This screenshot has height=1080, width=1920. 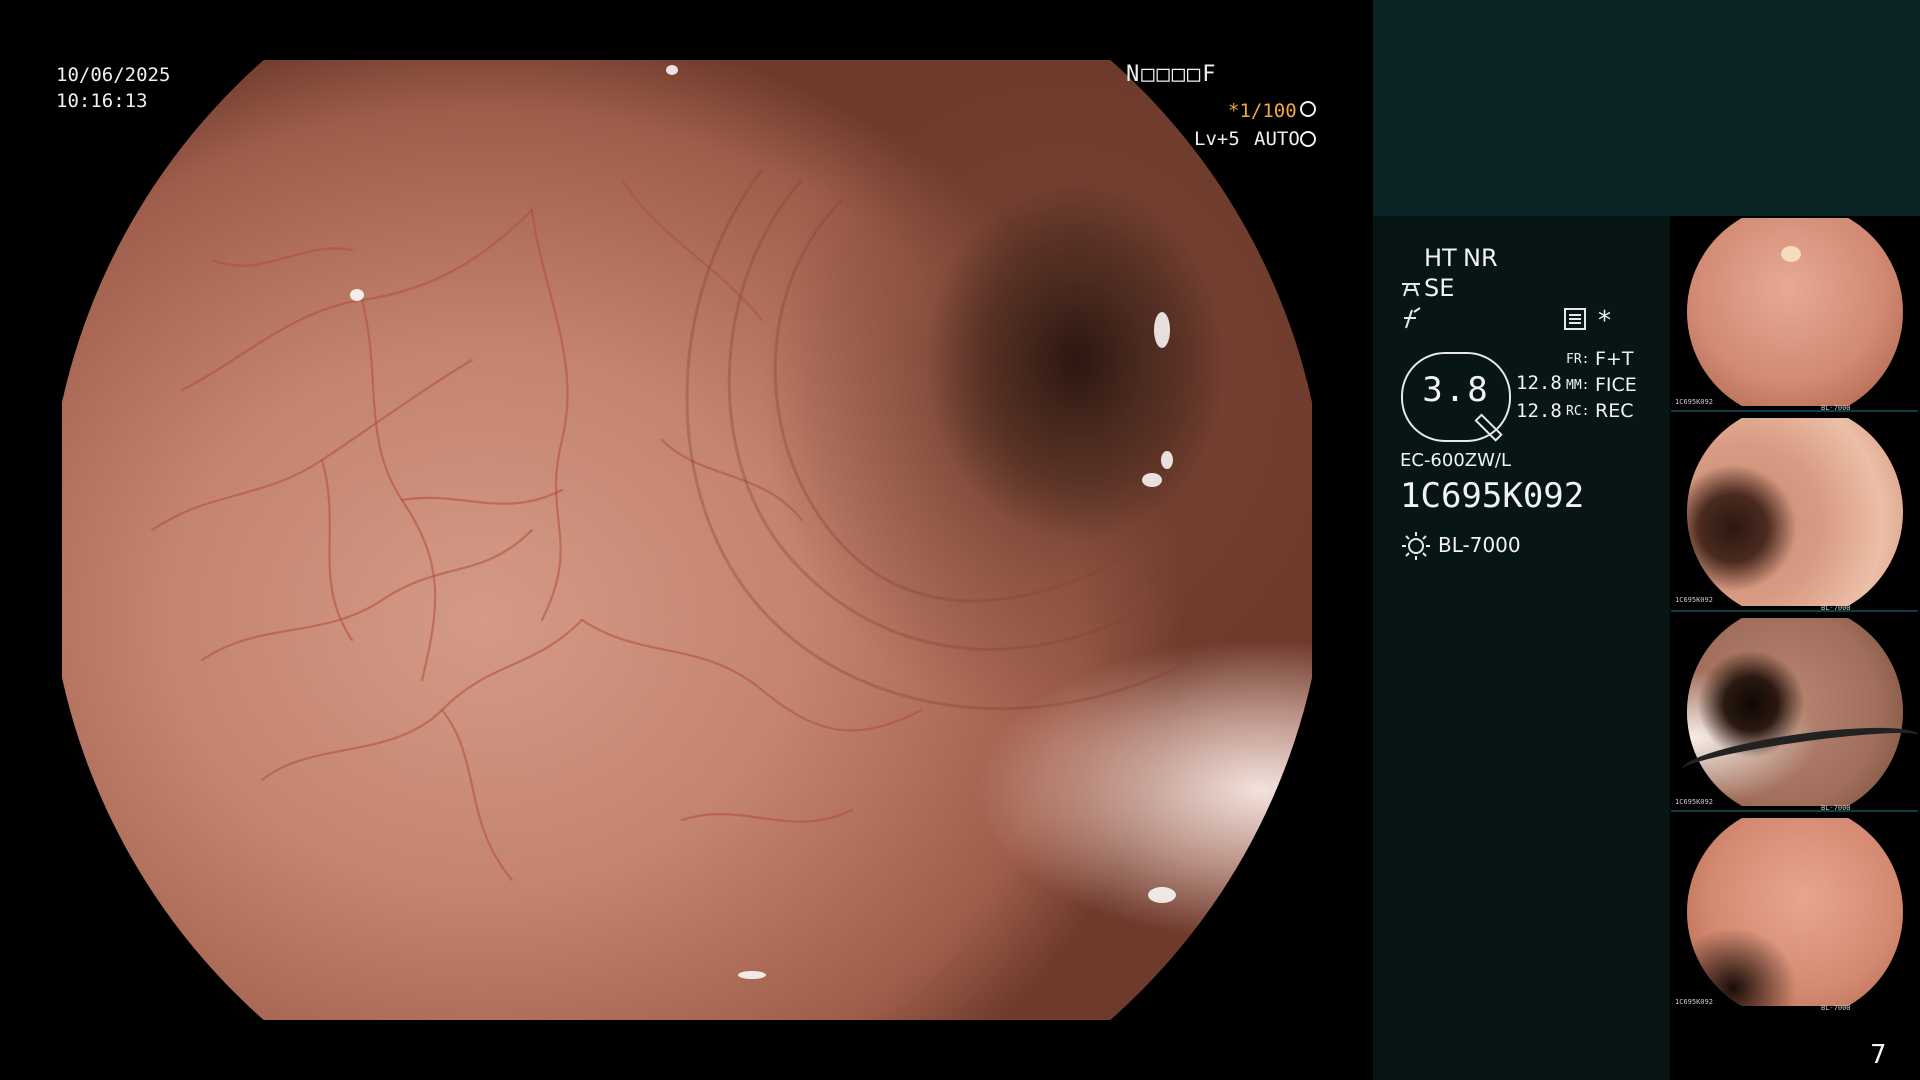 What do you see at coordinates (1539, 383) in the screenshot?
I see `value-1: 12.8` at bounding box center [1539, 383].